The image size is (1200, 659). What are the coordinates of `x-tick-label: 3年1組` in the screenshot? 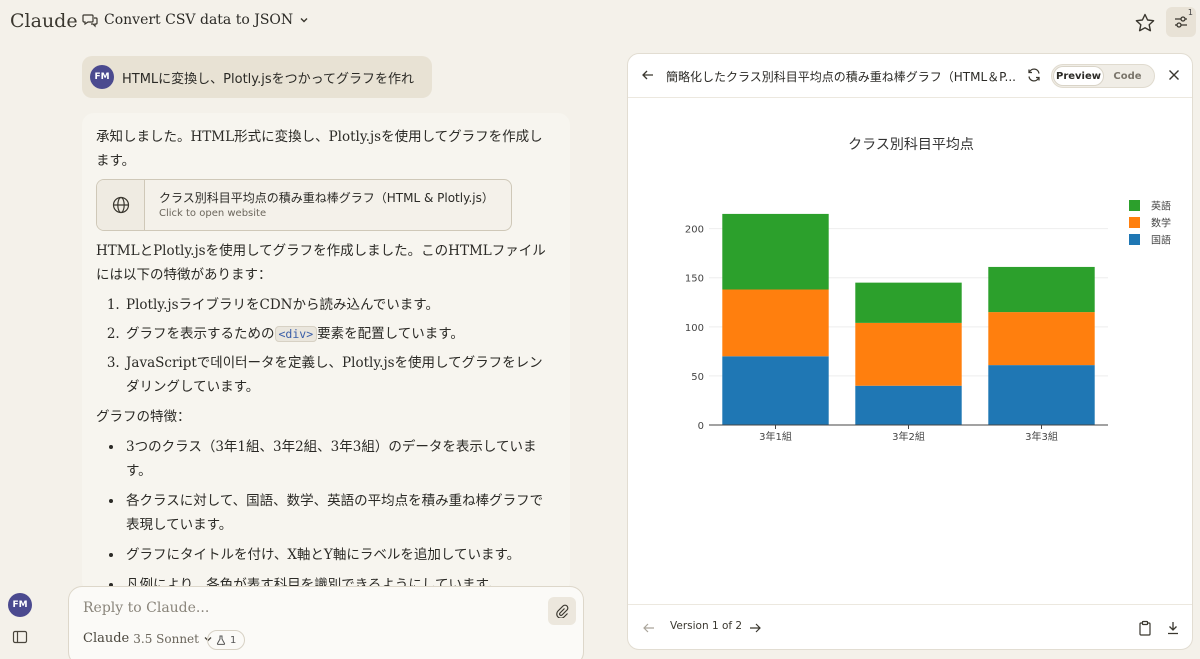 It's located at (775, 436).